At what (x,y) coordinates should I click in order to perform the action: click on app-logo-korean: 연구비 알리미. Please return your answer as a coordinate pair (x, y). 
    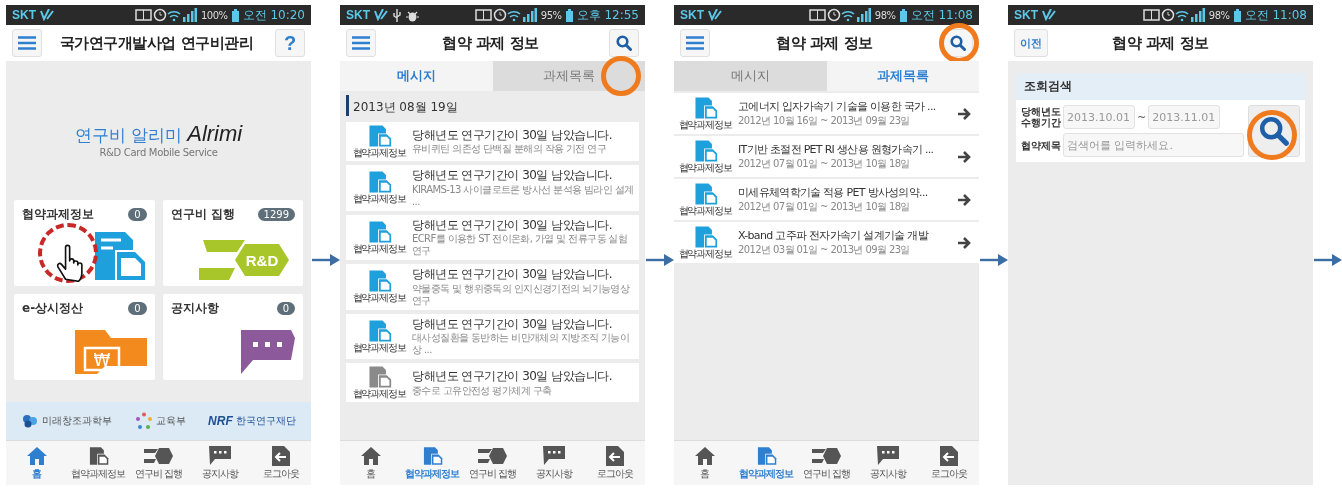
    Looking at the image, I should click on (128, 135).